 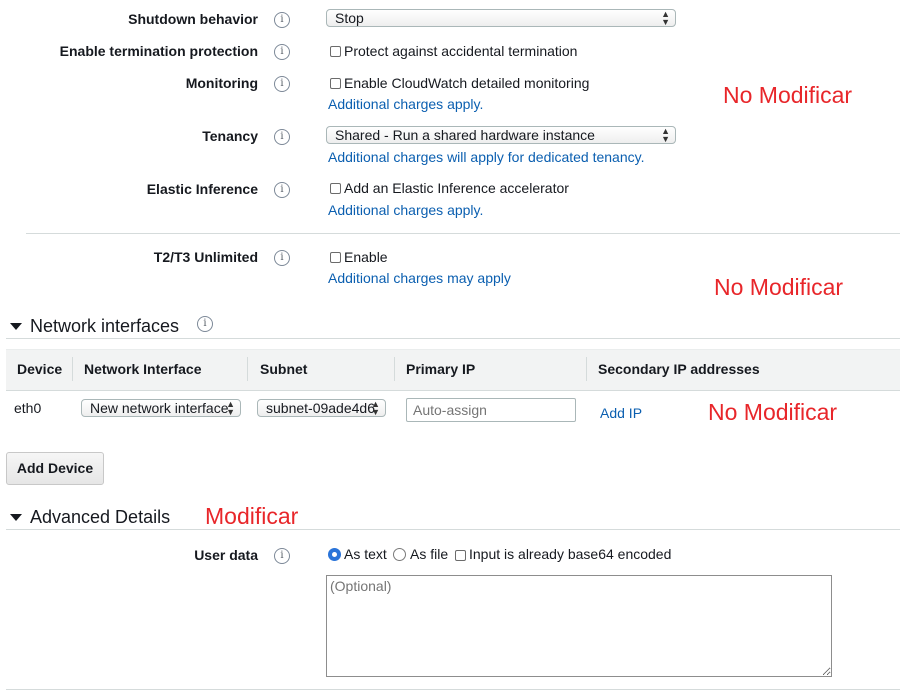 What do you see at coordinates (429, 554) in the screenshot?
I see `as-file-label: As file` at bounding box center [429, 554].